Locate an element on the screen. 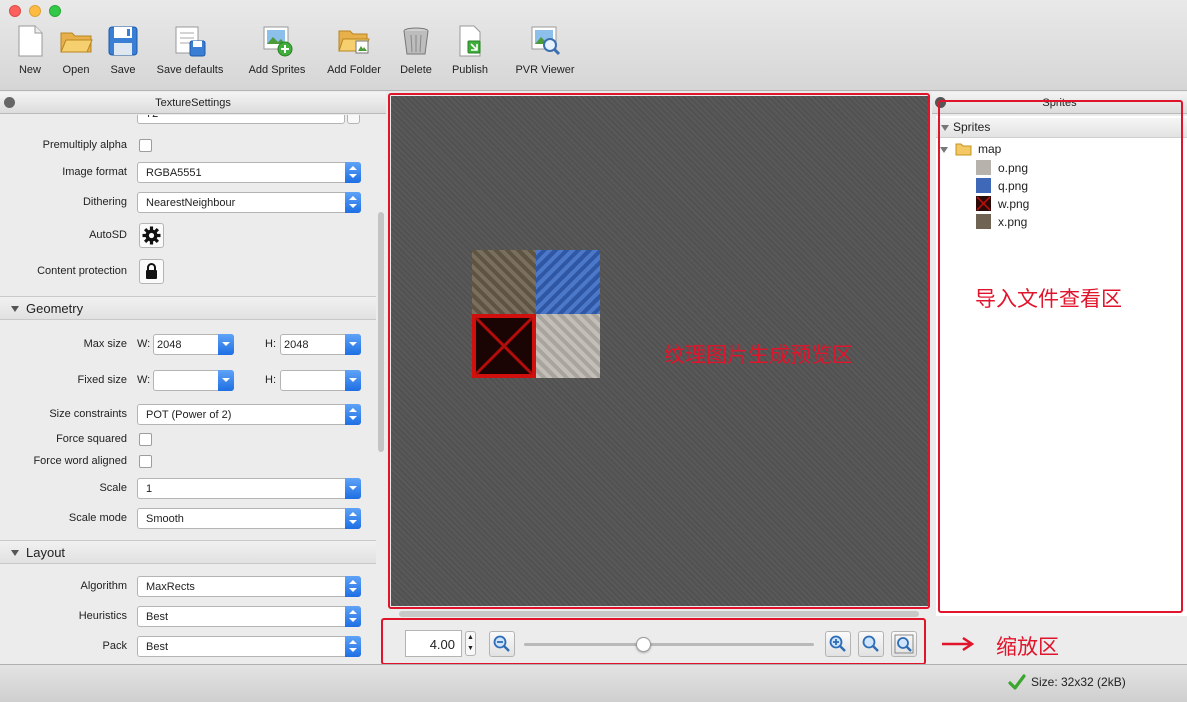 This screenshot has height=702, width=1187. import-area-annotation: 导入文件查看区 is located at coordinates (1048, 299).